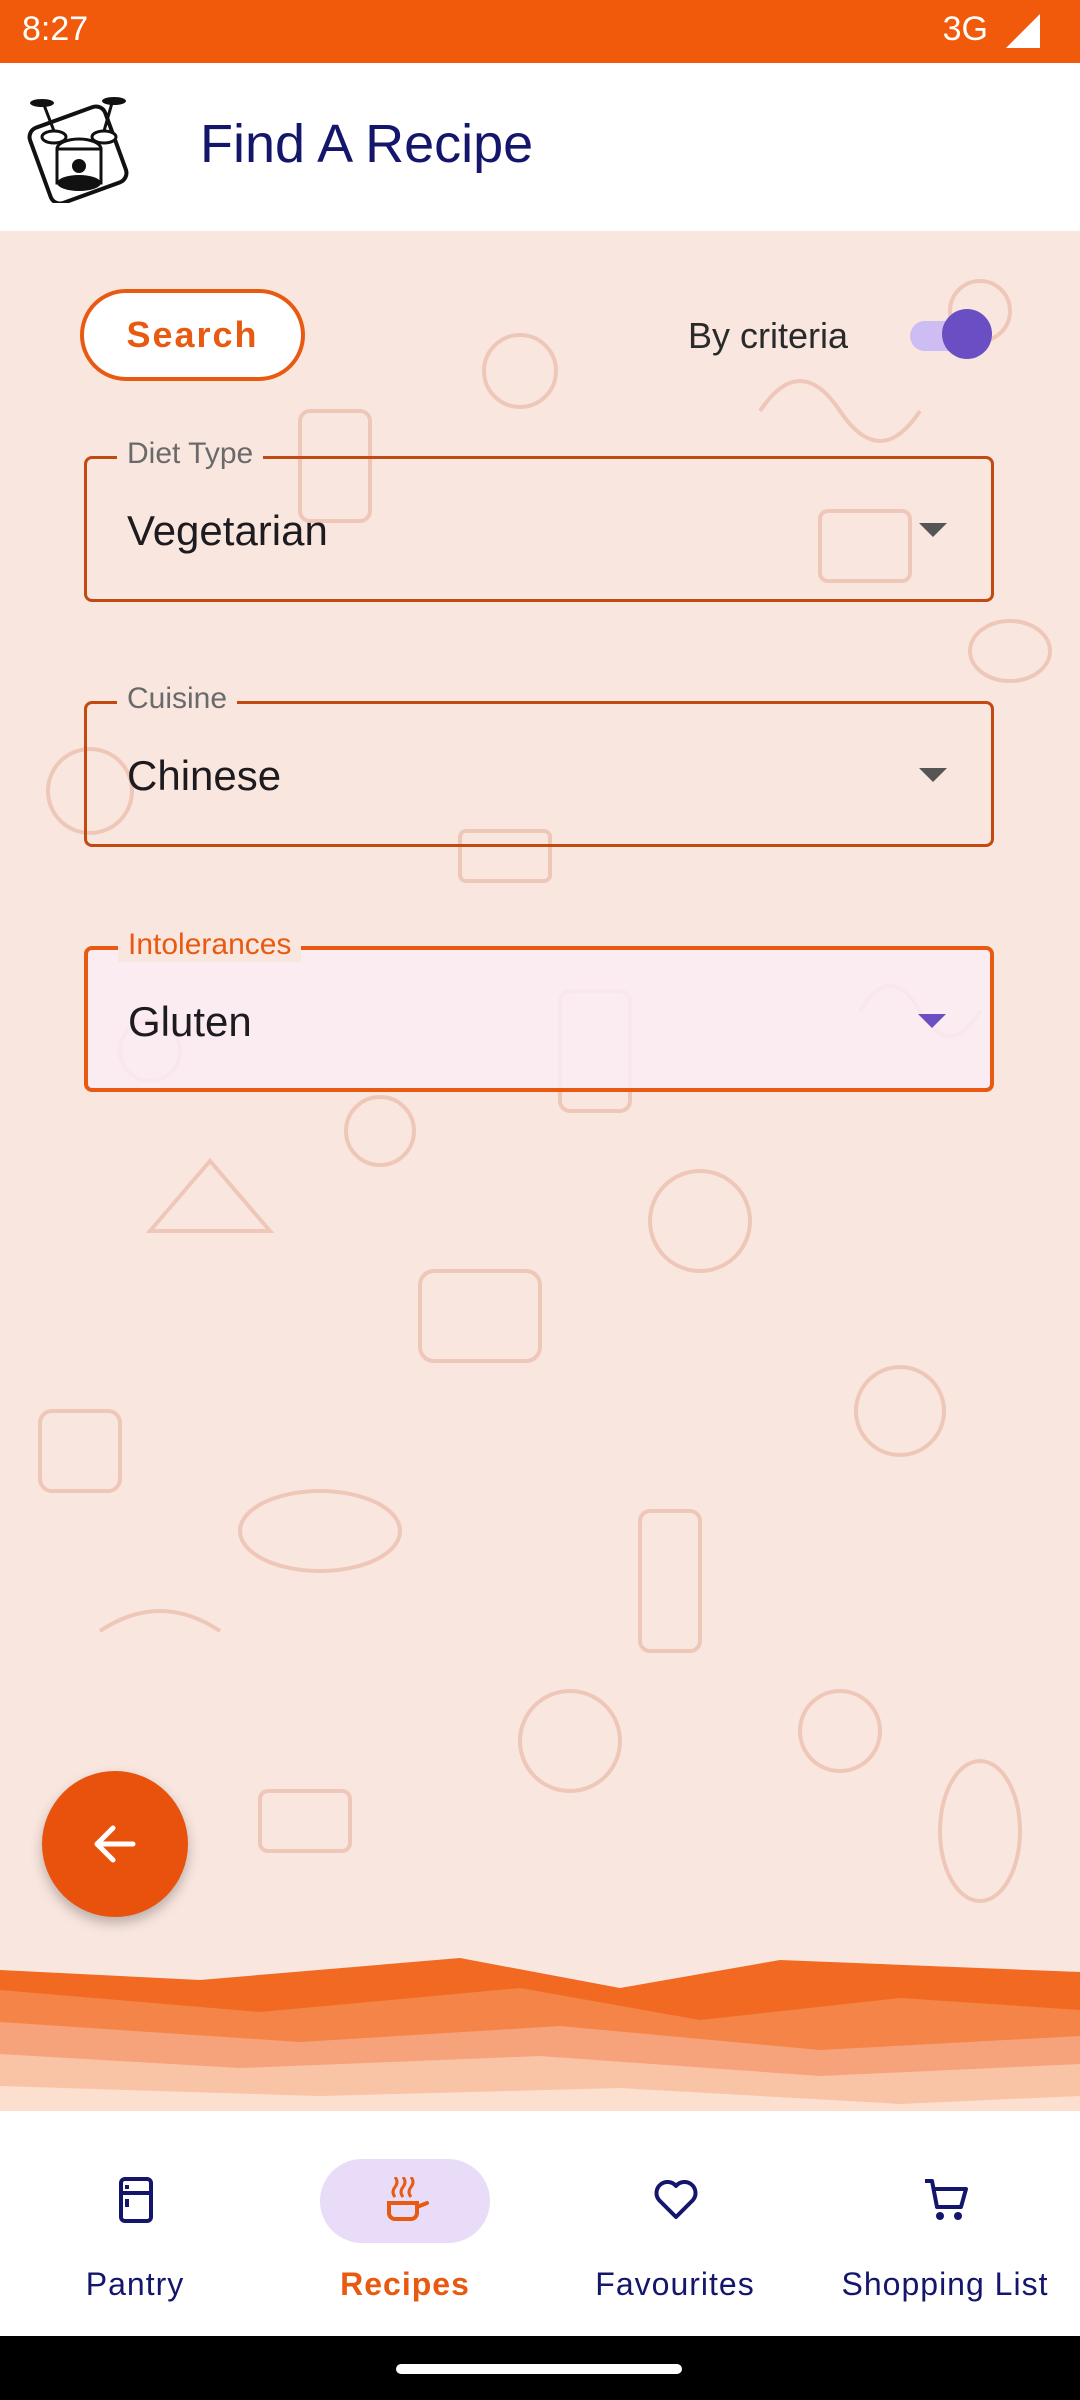  What do you see at coordinates (190, 454) in the screenshot?
I see `diet-type-label: Diet Type` at bounding box center [190, 454].